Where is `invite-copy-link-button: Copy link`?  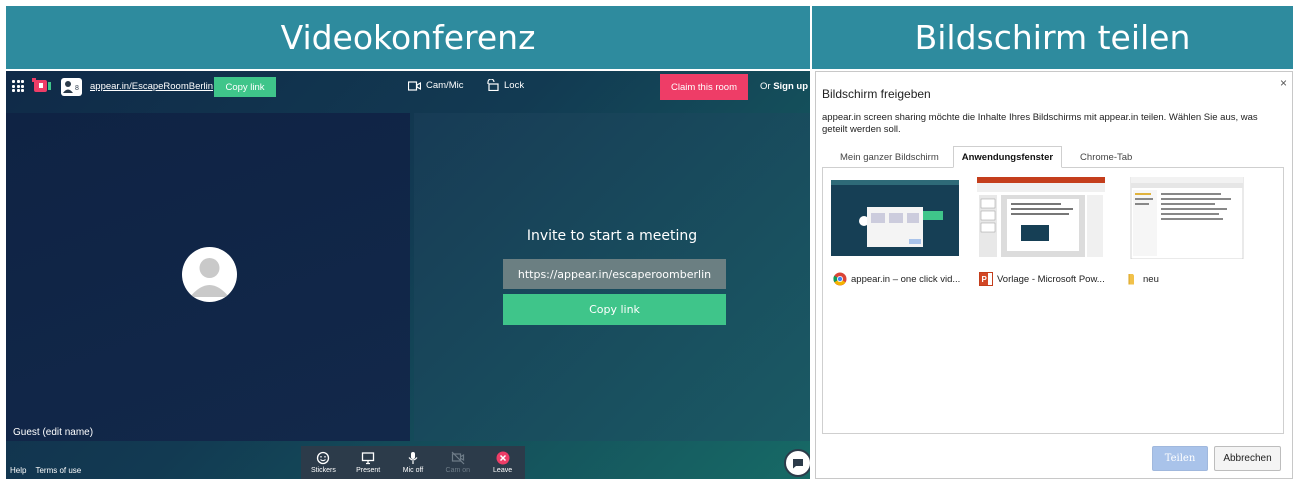 invite-copy-link-button: Copy link is located at coordinates (614, 309).